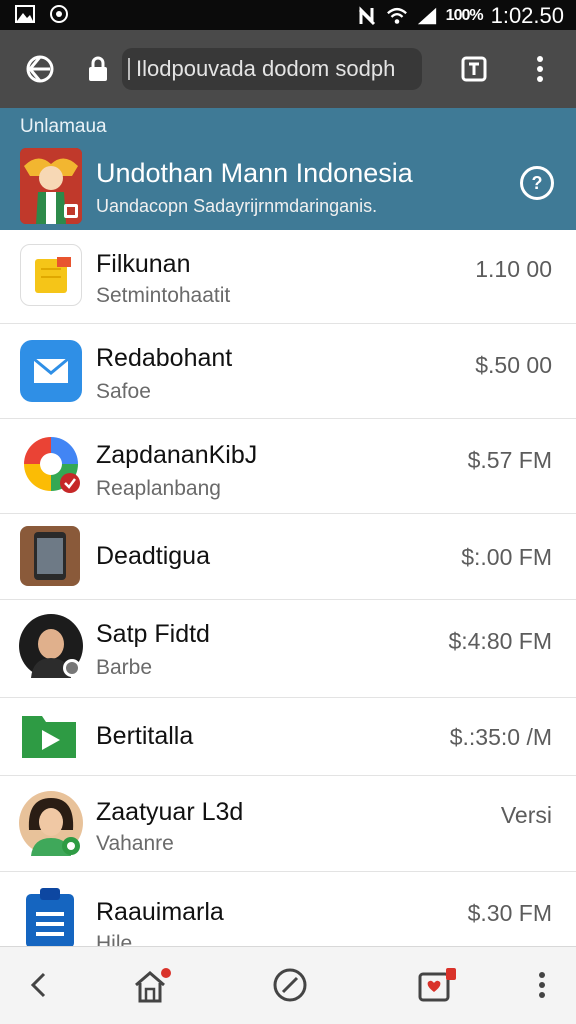 The width and height of the screenshot is (576, 1024). What do you see at coordinates (464, 15) in the screenshot?
I see `battery-level: 100%` at bounding box center [464, 15].